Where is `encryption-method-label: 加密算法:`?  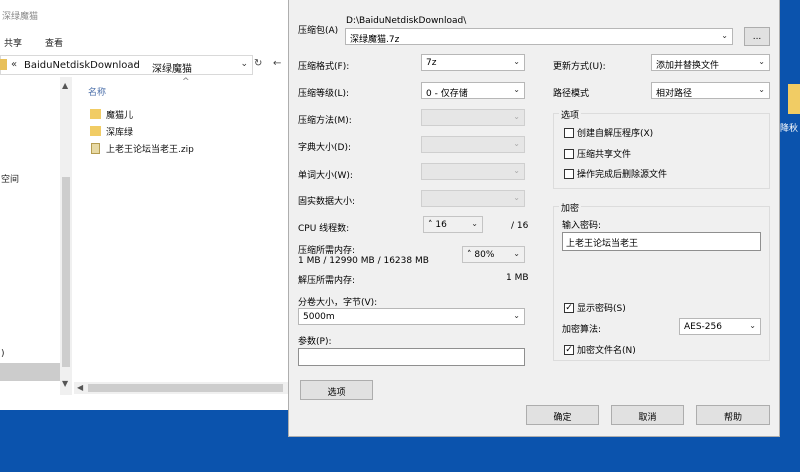
encryption-method-label: 加密算法: is located at coordinates (582, 330).